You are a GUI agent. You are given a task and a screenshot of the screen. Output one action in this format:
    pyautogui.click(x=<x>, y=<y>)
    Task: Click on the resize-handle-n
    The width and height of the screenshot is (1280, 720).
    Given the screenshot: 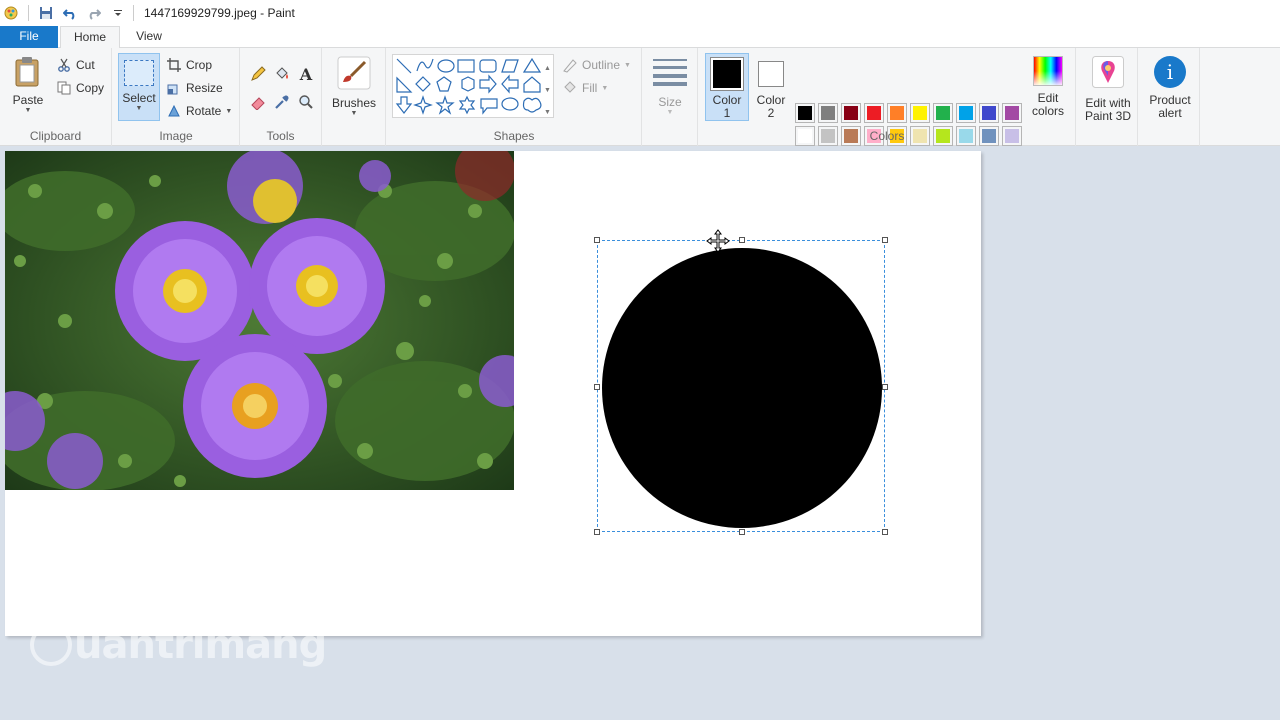 What is the action you would take?
    pyautogui.click(x=742, y=240)
    